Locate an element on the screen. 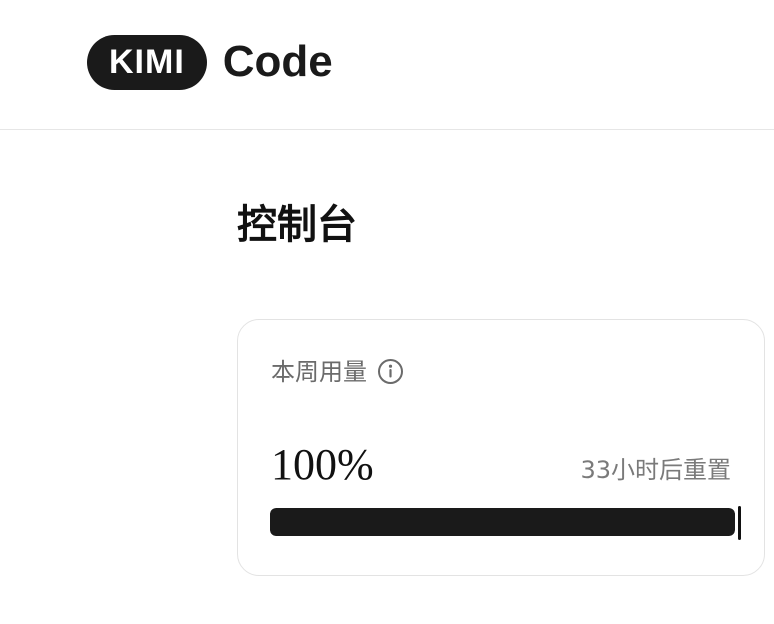 This screenshot has height=624, width=774. usage-card-title: 本周用量 is located at coordinates (319, 371).